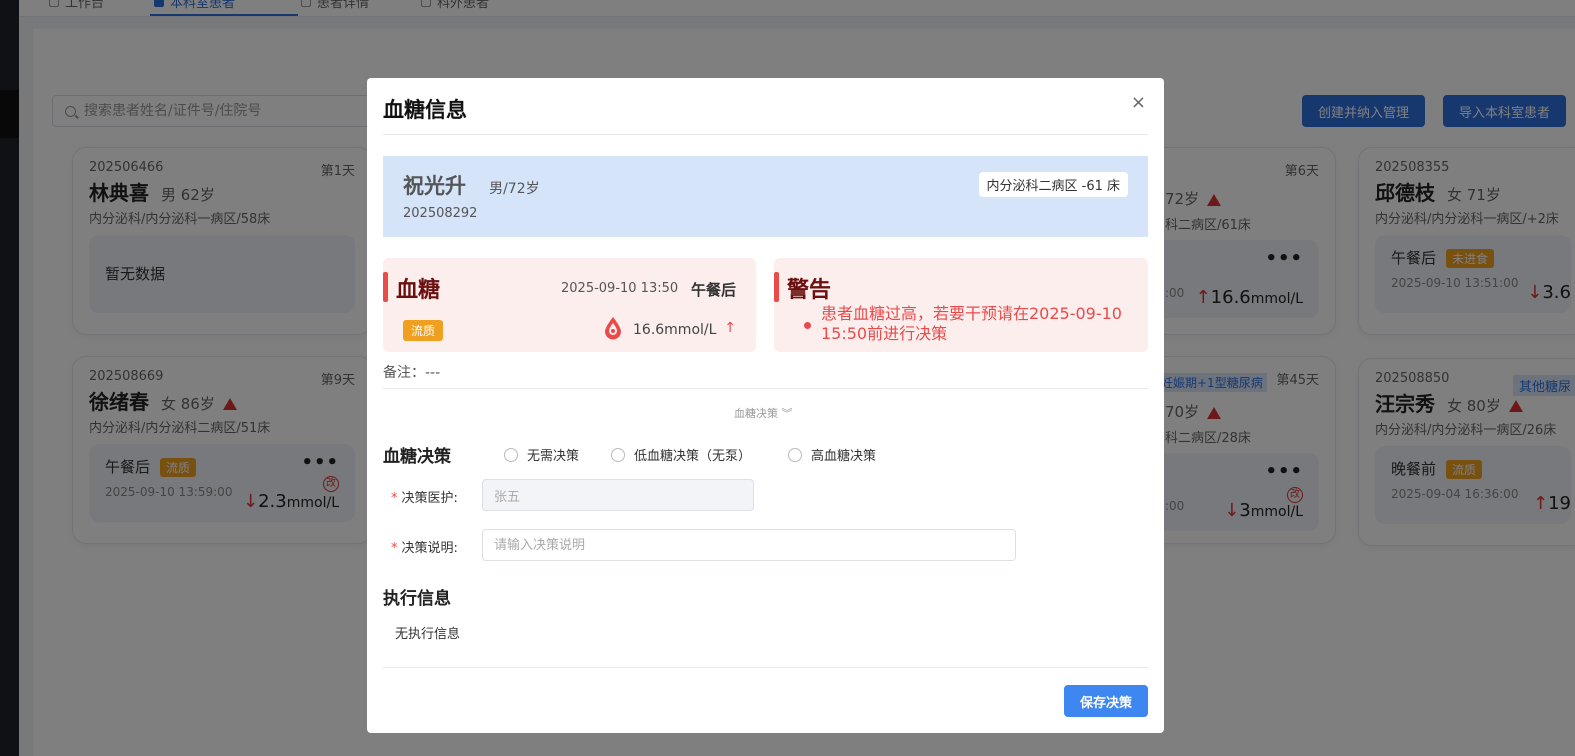  Describe the element at coordinates (569, 305) in the screenshot. I see `glucose-card: 血糖 2025-09-10 13:50 午餐后 流质 16.6mmol/L ↑` at that location.